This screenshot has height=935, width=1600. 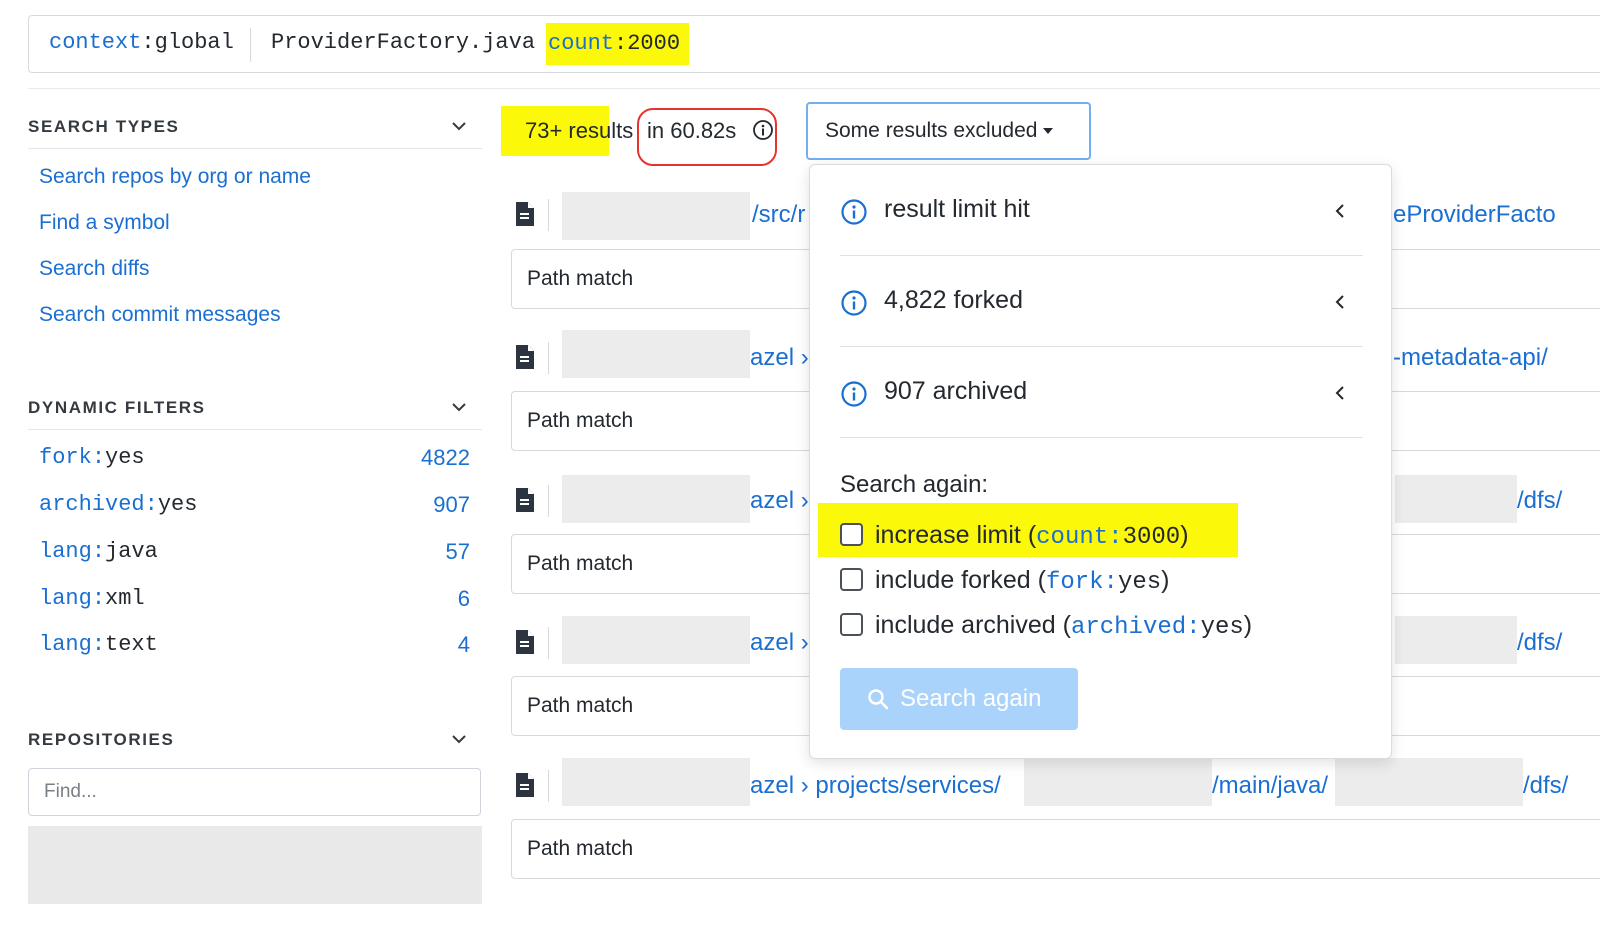 What do you see at coordinates (618, 44) in the screenshot?
I see `query-count-filter: count:2000` at bounding box center [618, 44].